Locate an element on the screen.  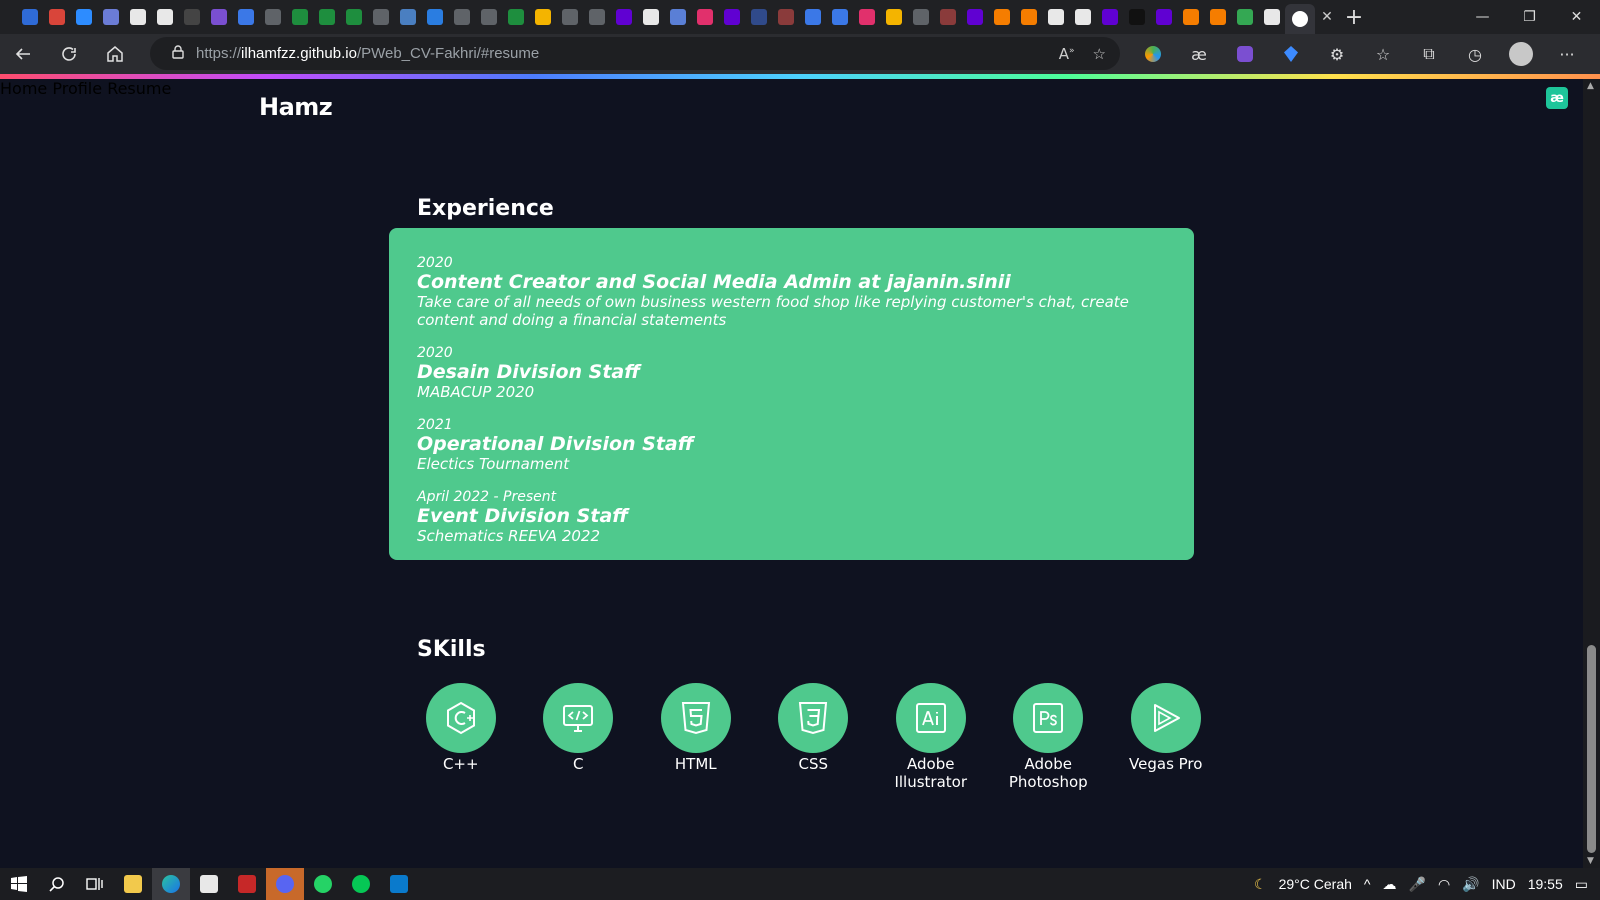
taskbar-mail is located at coordinates (209, 884).